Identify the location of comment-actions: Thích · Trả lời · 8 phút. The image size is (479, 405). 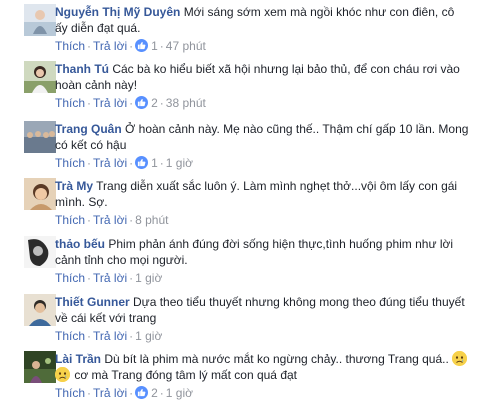
(112, 220).